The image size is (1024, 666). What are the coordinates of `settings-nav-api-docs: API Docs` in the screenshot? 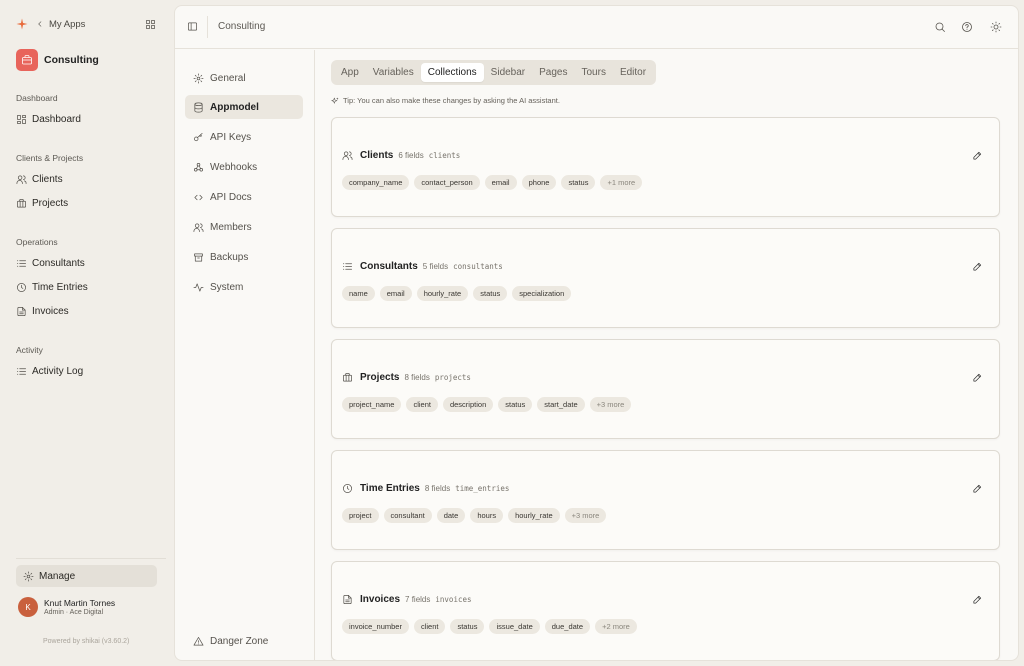 It's located at (244, 197).